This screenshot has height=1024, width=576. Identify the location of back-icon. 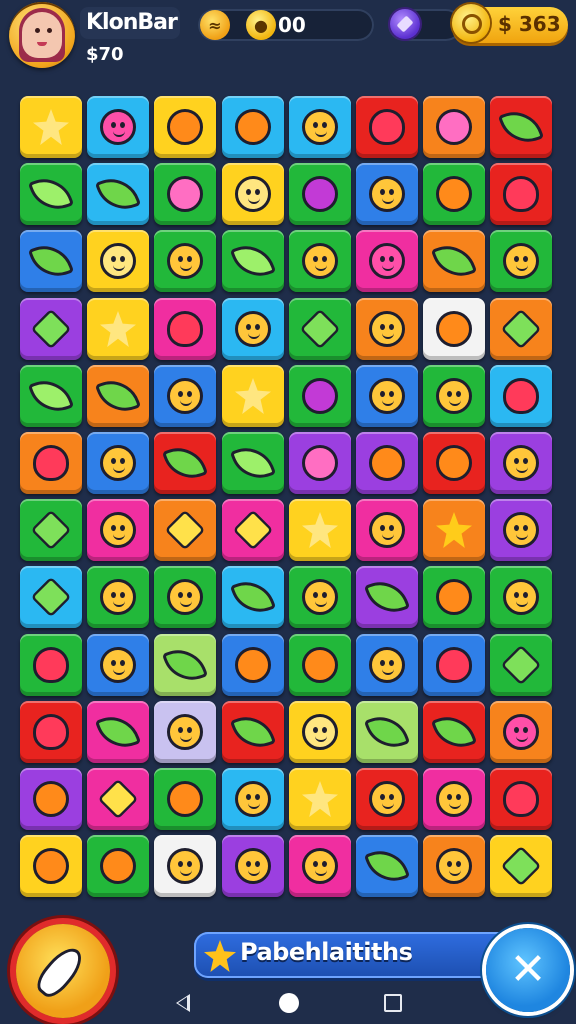
(183, 1003).